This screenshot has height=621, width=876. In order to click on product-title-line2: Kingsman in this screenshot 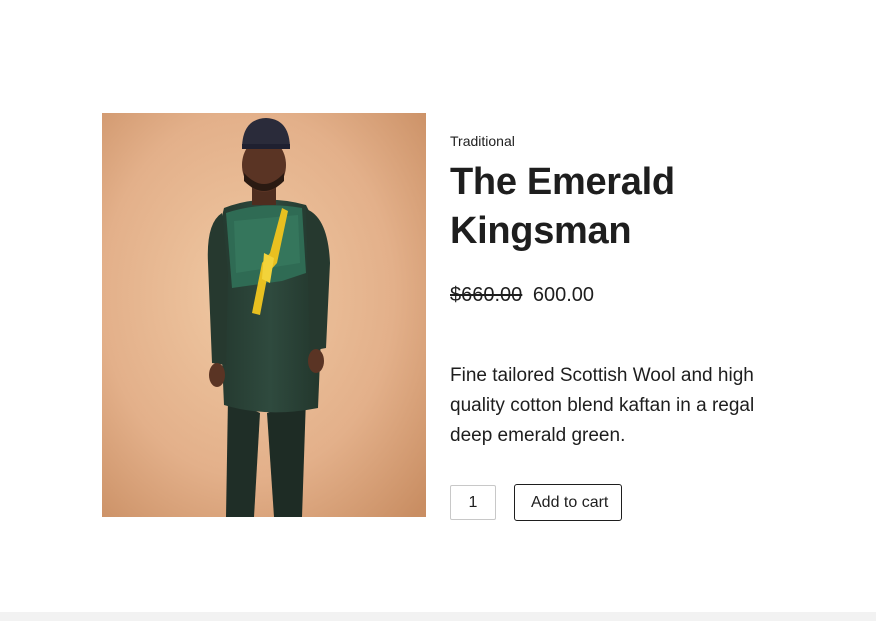, I will do `click(541, 231)`.